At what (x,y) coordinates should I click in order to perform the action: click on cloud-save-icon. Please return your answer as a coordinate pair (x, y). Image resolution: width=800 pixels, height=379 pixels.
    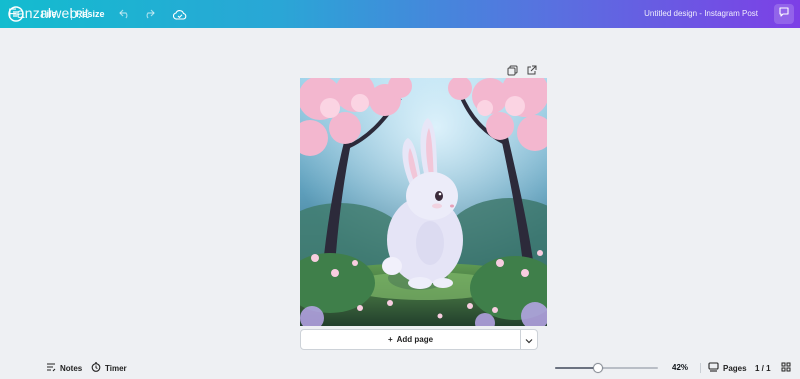
    Looking at the image, I should click on (180, 14).